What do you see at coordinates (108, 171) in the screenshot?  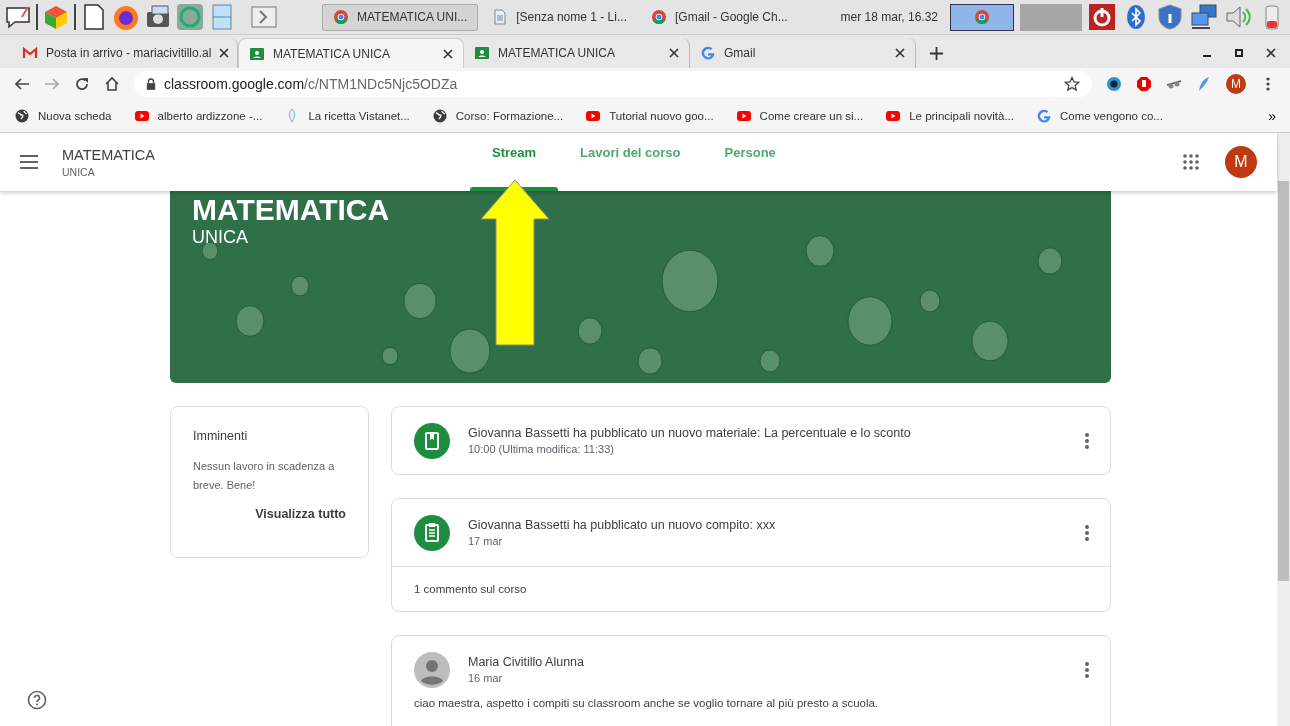 I see `course-section: UNICA` at bounding box center [108, 171].